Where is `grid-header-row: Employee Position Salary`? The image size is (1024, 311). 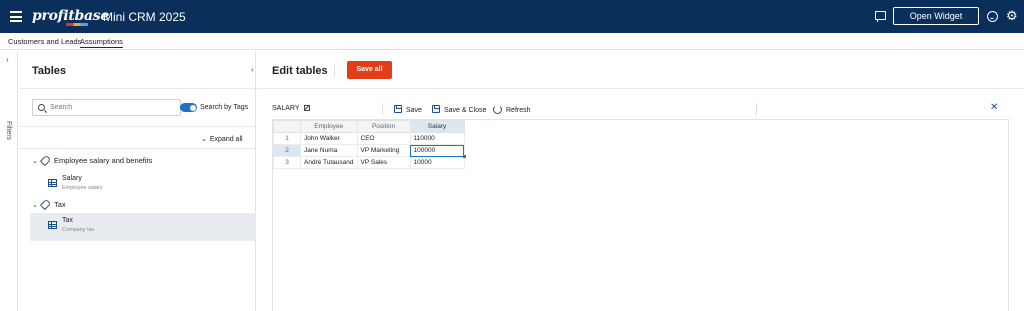
grid-header-row: Employee Position Salary is located at coordinates (369, 126).